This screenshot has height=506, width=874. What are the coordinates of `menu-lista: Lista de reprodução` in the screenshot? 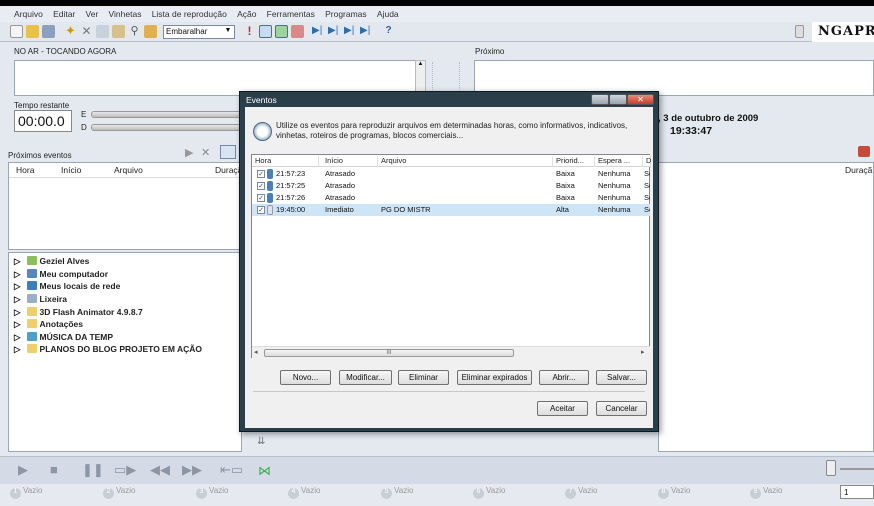 It's located at (189, 12).